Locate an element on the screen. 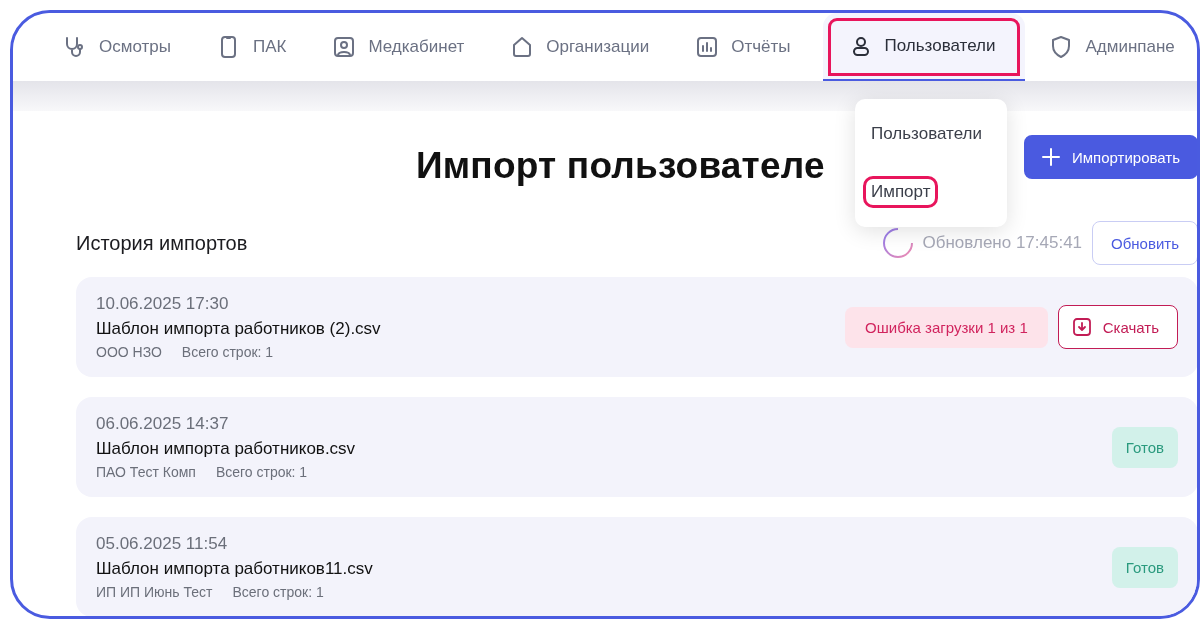 The height and width of the screenshot is (619, 1201). spinner-icon is located at coordinates (897, 243).